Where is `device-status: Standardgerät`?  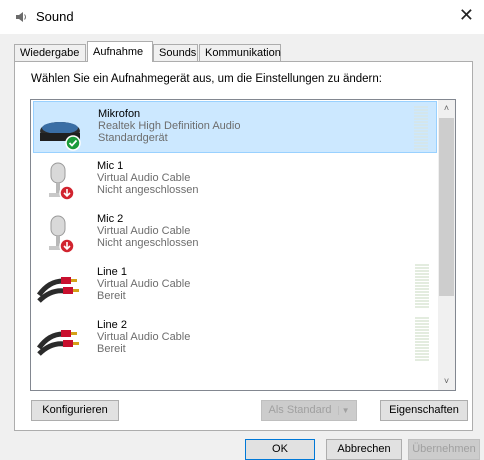 device-status: Standardgerät is located at coordinates (133, 138).